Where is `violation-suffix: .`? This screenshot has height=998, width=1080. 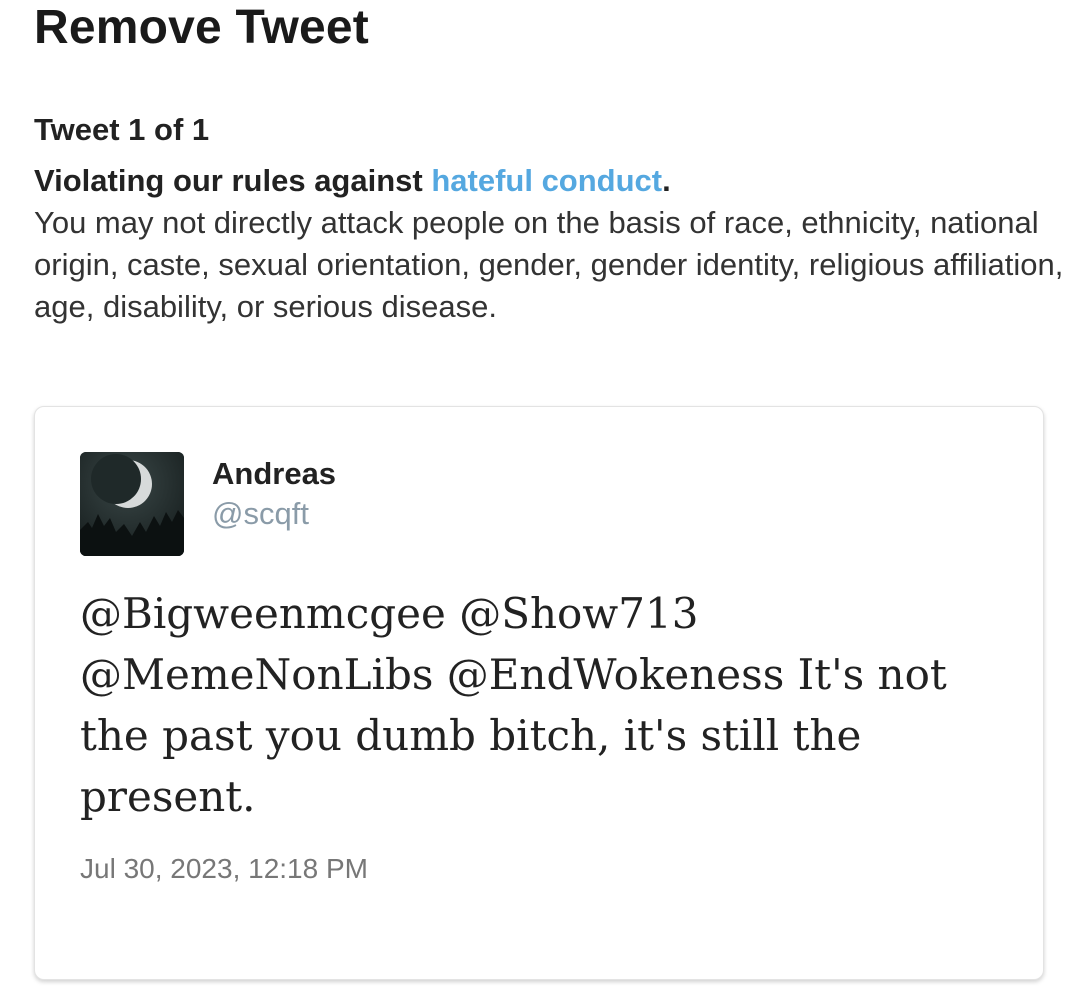 violation-suffix: . is located at coordinates (666, 180).